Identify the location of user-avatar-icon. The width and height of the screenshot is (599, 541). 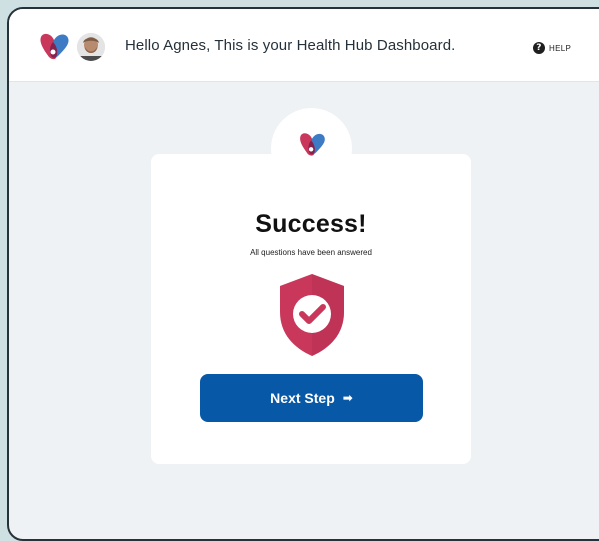
(91, 47).